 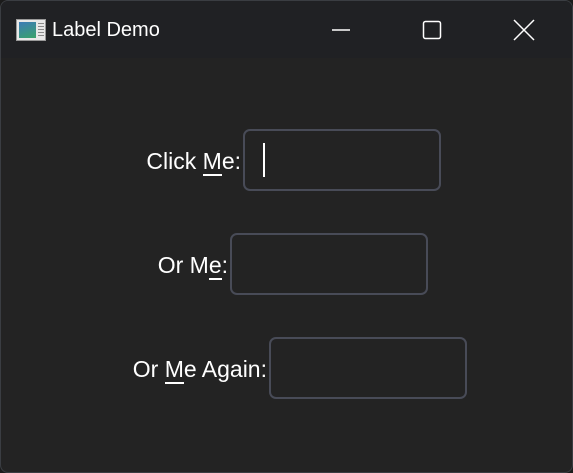 What do you see at coordinates (264, 160) in the screenshot?
I see `text-caret` at bounding box center [264, 160].